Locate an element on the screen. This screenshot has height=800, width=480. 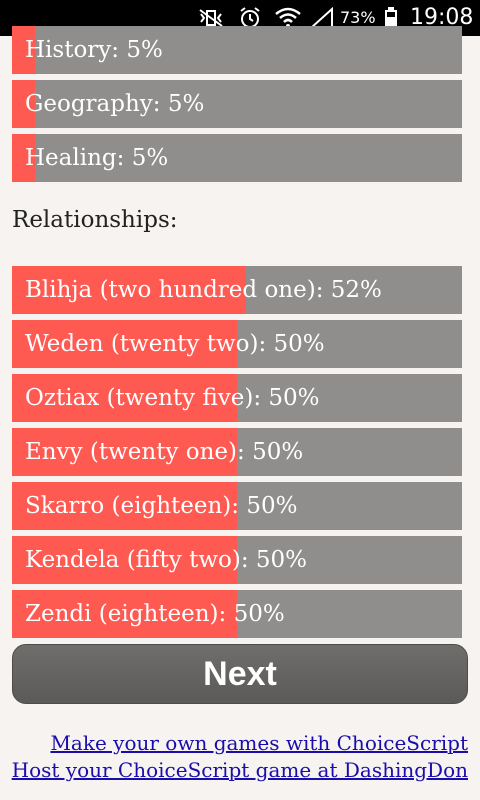
relationship-bar-zendi: Zendi (eighteen): 50% is located at coordinates (237, 614).